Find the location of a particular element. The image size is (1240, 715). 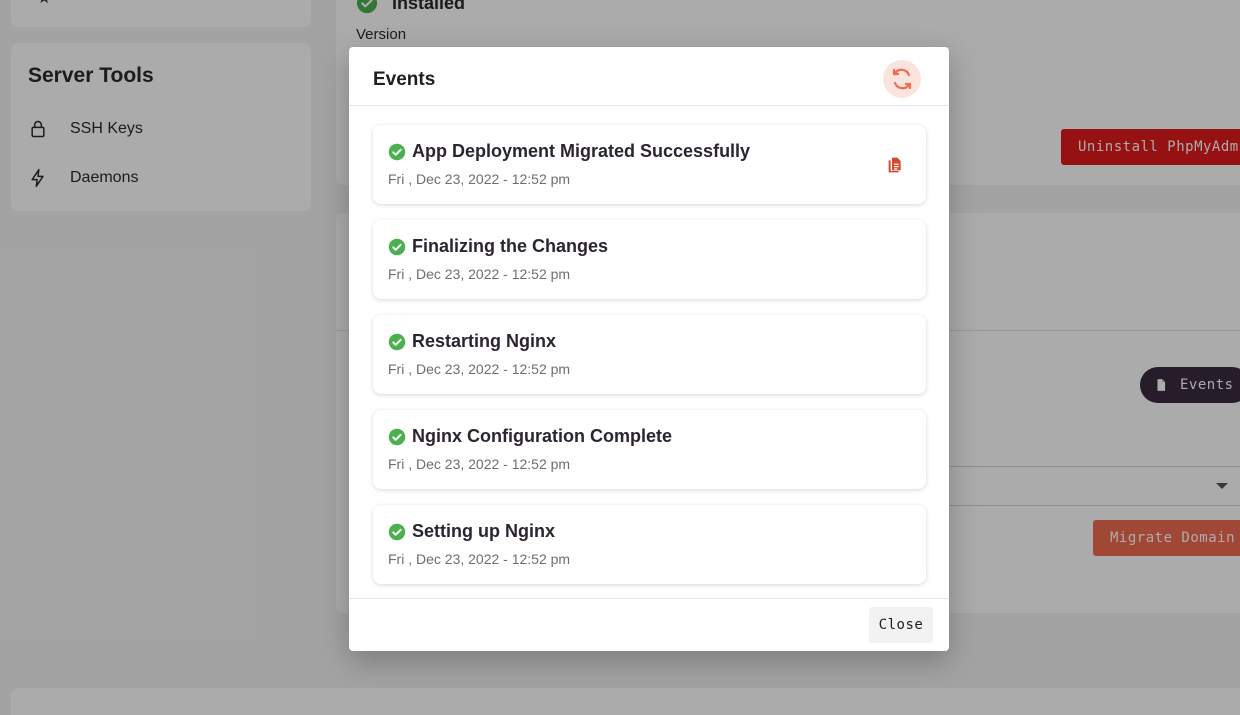

refresh-icon is located at coordinates (902, 79).